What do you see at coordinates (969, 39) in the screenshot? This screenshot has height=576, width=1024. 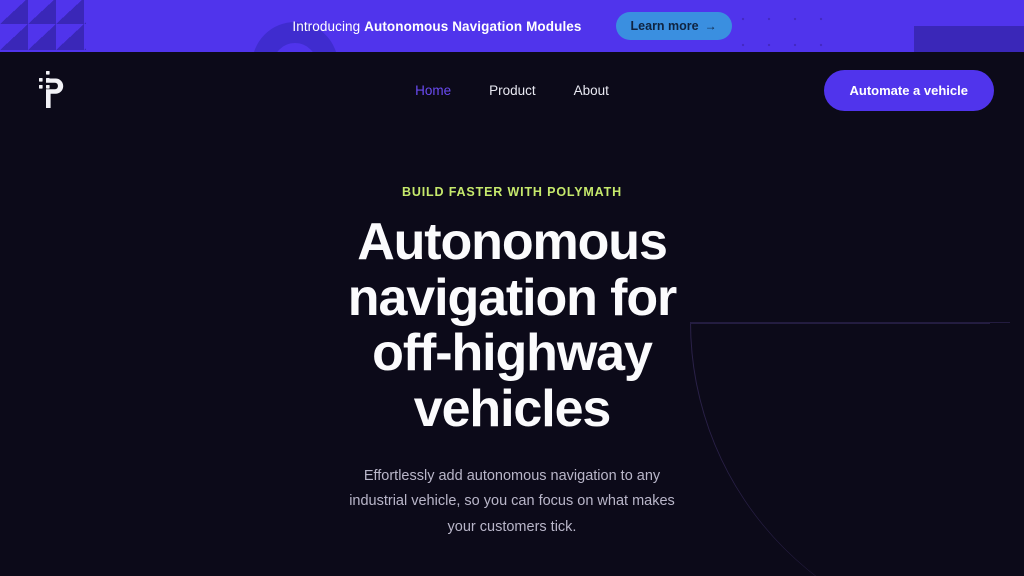 I see `banner-corner-rectangle-decoration` at bounding box center [969, 39].